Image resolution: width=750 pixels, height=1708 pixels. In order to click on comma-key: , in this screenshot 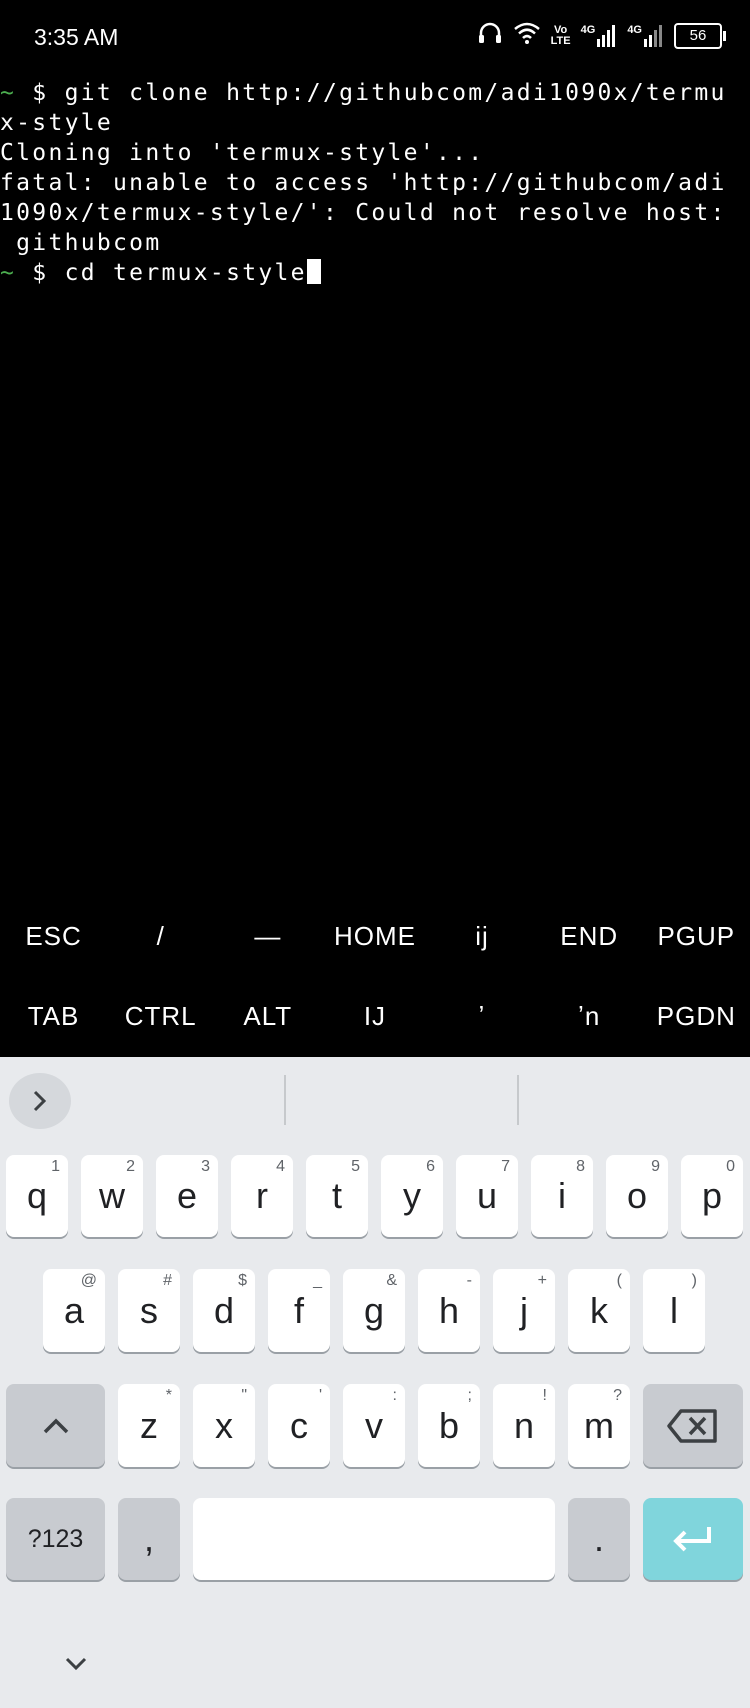, I will do `click(149, 1539)`.